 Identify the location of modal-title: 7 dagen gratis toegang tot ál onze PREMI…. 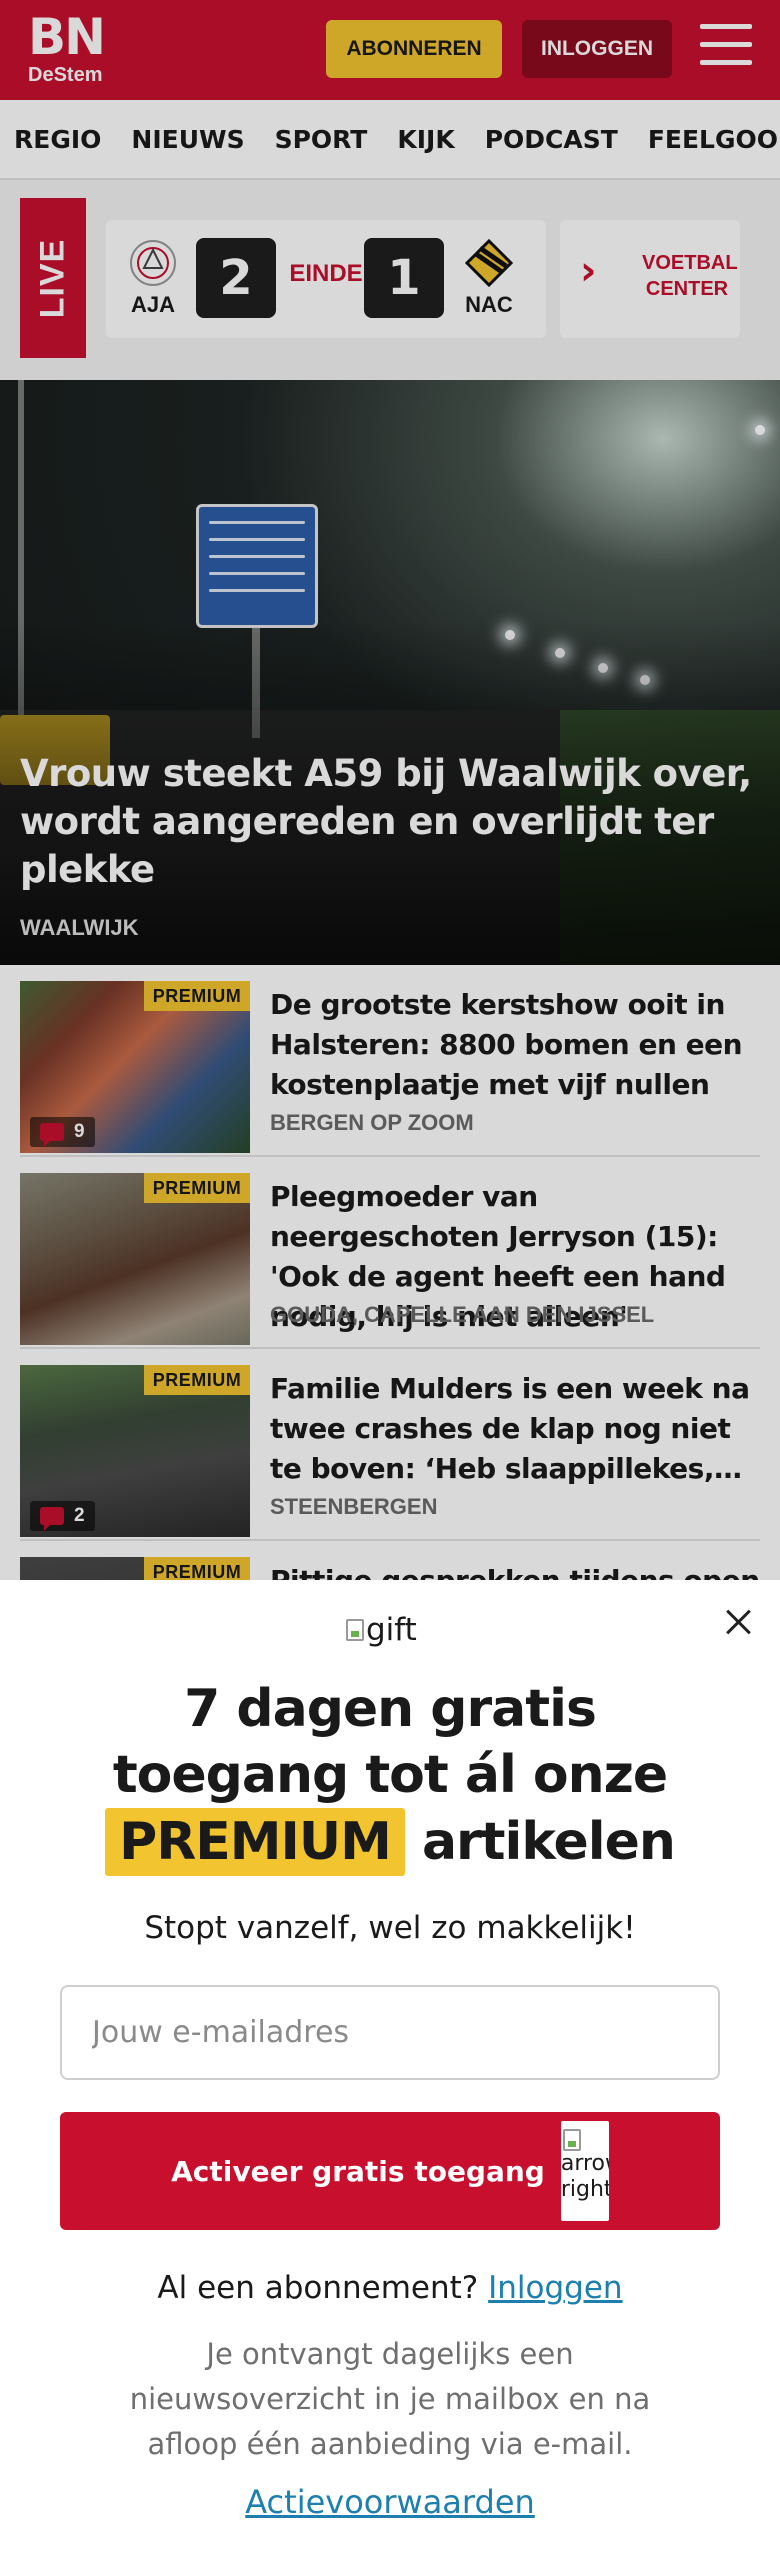
(390, 1776).